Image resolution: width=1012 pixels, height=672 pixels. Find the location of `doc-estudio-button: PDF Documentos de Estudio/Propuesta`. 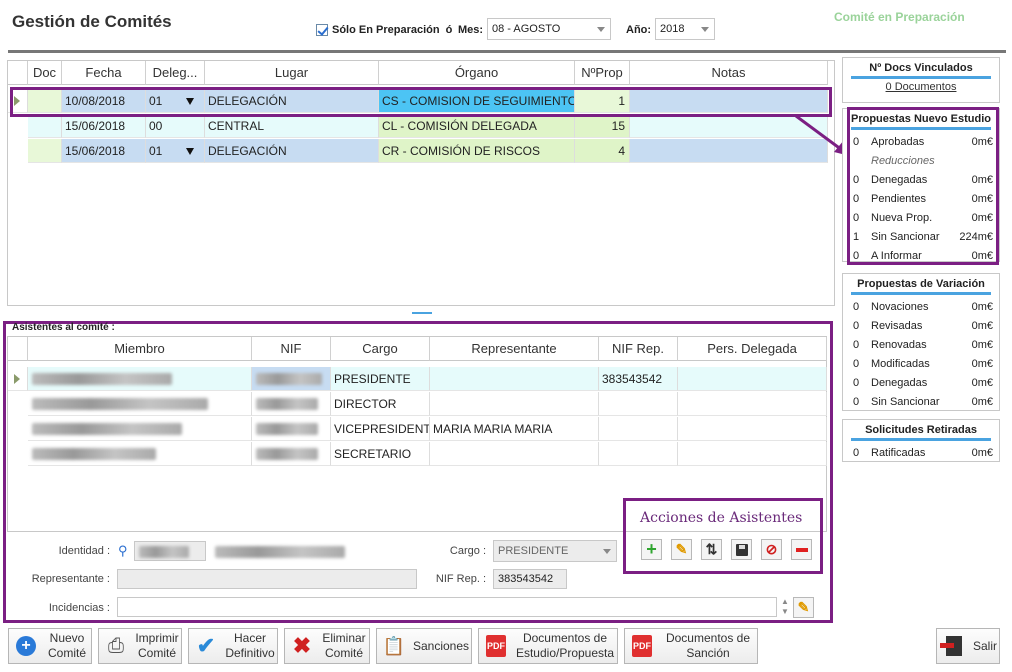

doc-estudio-button: PDF Documentos de Estudio/Propuesta is located at coordinates (548, 646).